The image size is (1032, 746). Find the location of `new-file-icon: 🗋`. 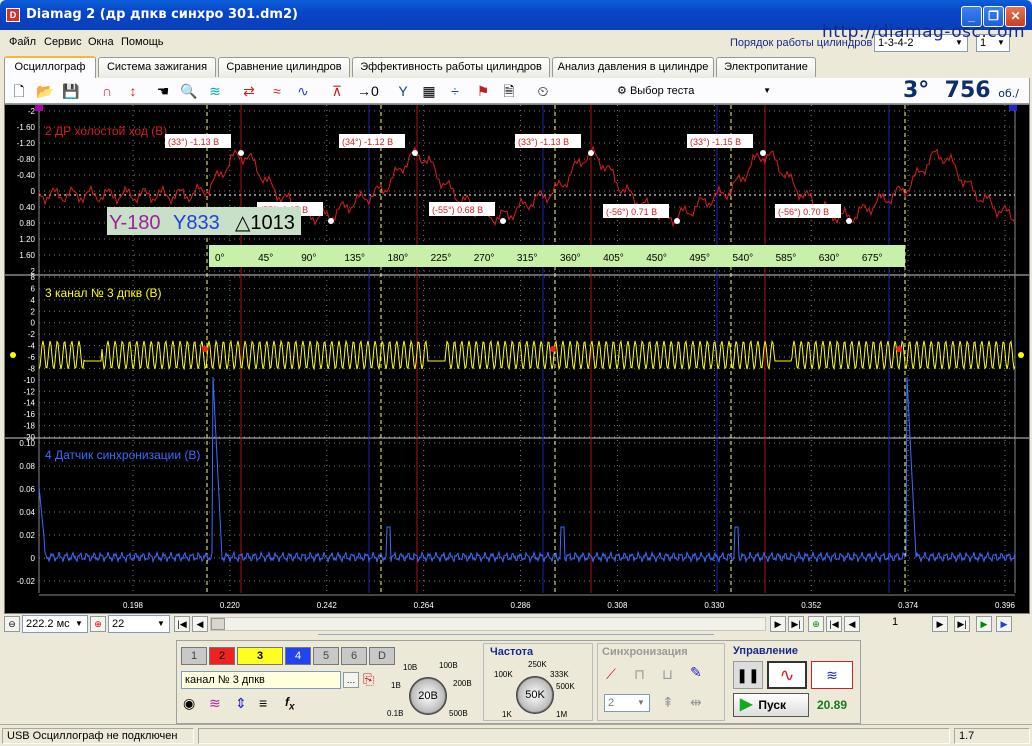

new-file-icon: 🗋 is located at coordinates (19, 91).